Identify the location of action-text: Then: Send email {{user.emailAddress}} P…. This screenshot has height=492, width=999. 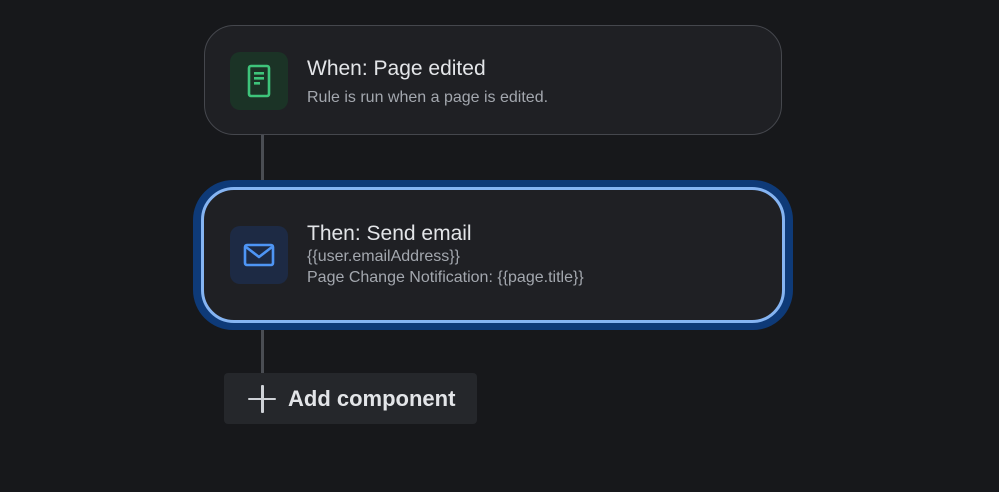
(445, 255).